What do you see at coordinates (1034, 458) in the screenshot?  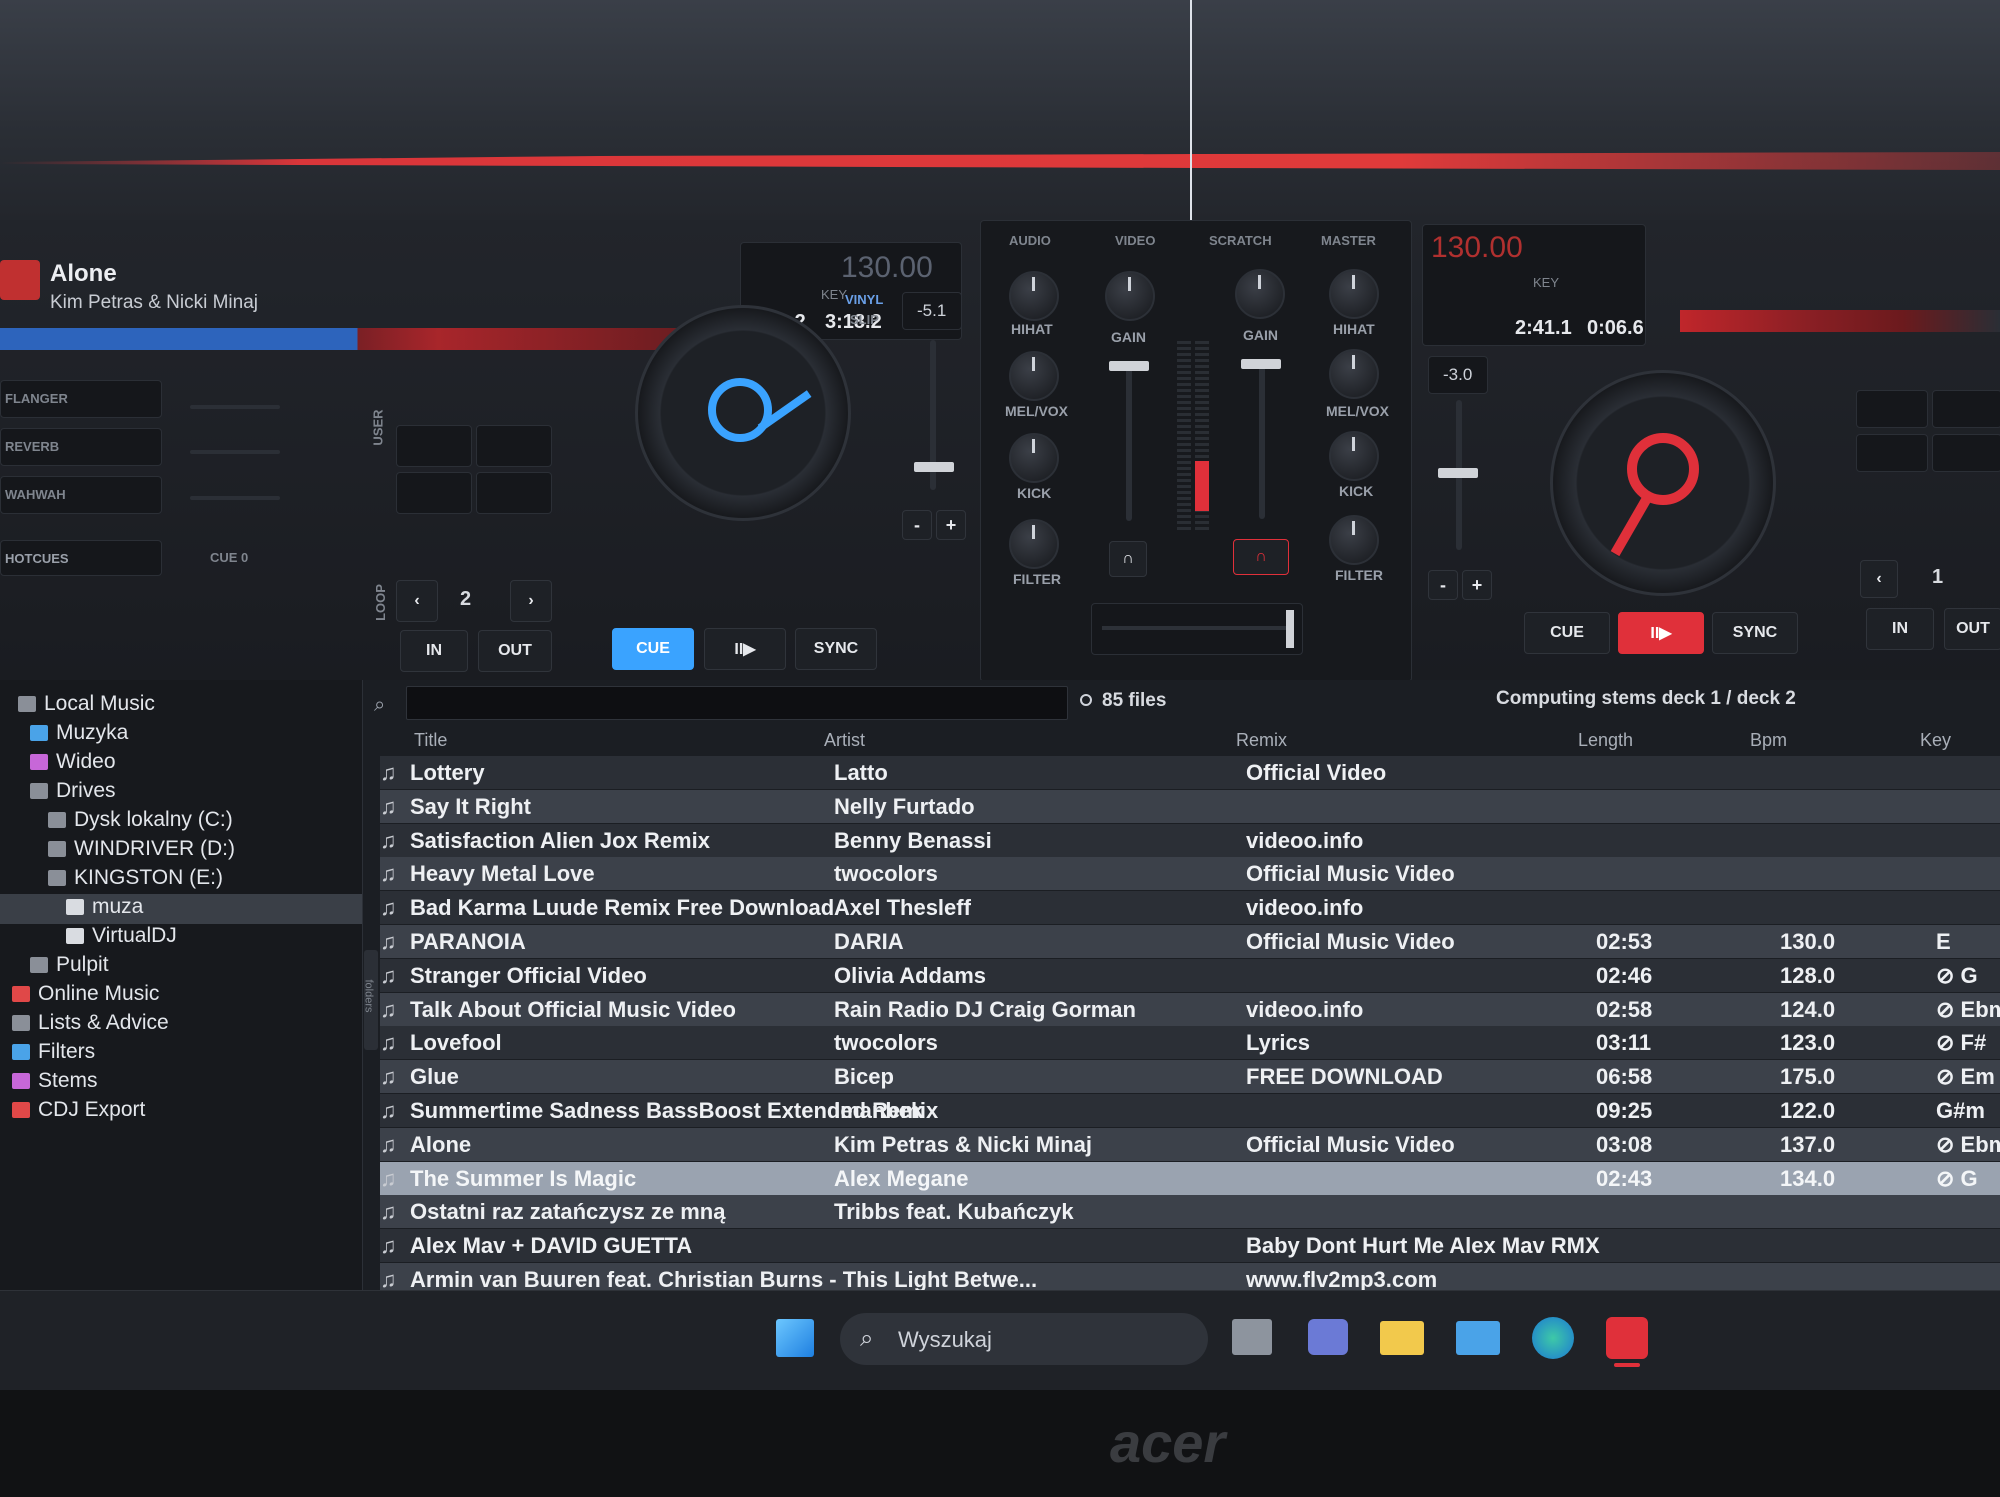 I see `left-kick-knob` at bounding box center [1034, 458].